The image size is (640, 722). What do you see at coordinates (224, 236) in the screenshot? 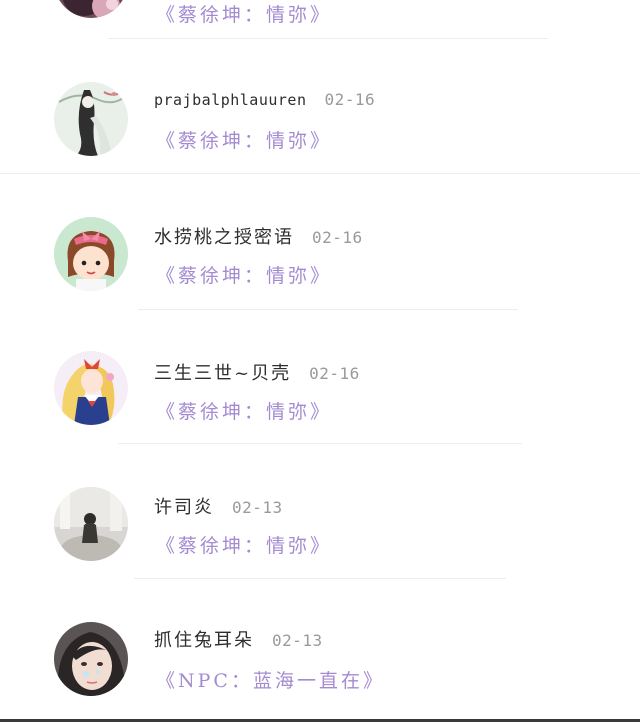
I see `username-link: 水捞桃之授密语` at bounding box center [224, 236].